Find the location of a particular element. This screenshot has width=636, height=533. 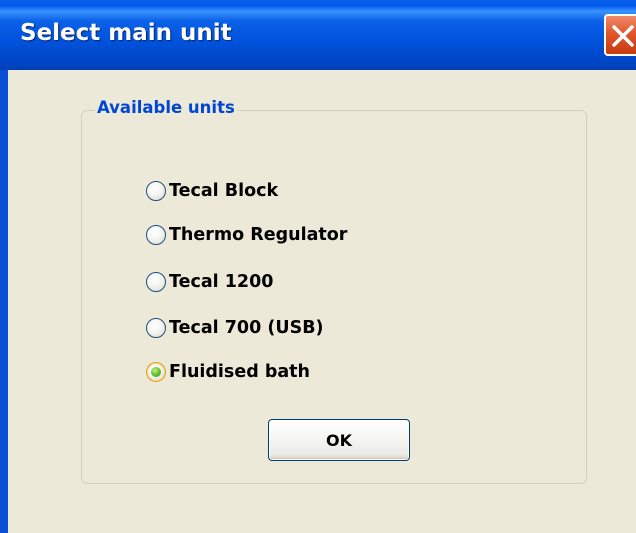

radio-label: Fluidised bath is located at coordinates (239, 372).